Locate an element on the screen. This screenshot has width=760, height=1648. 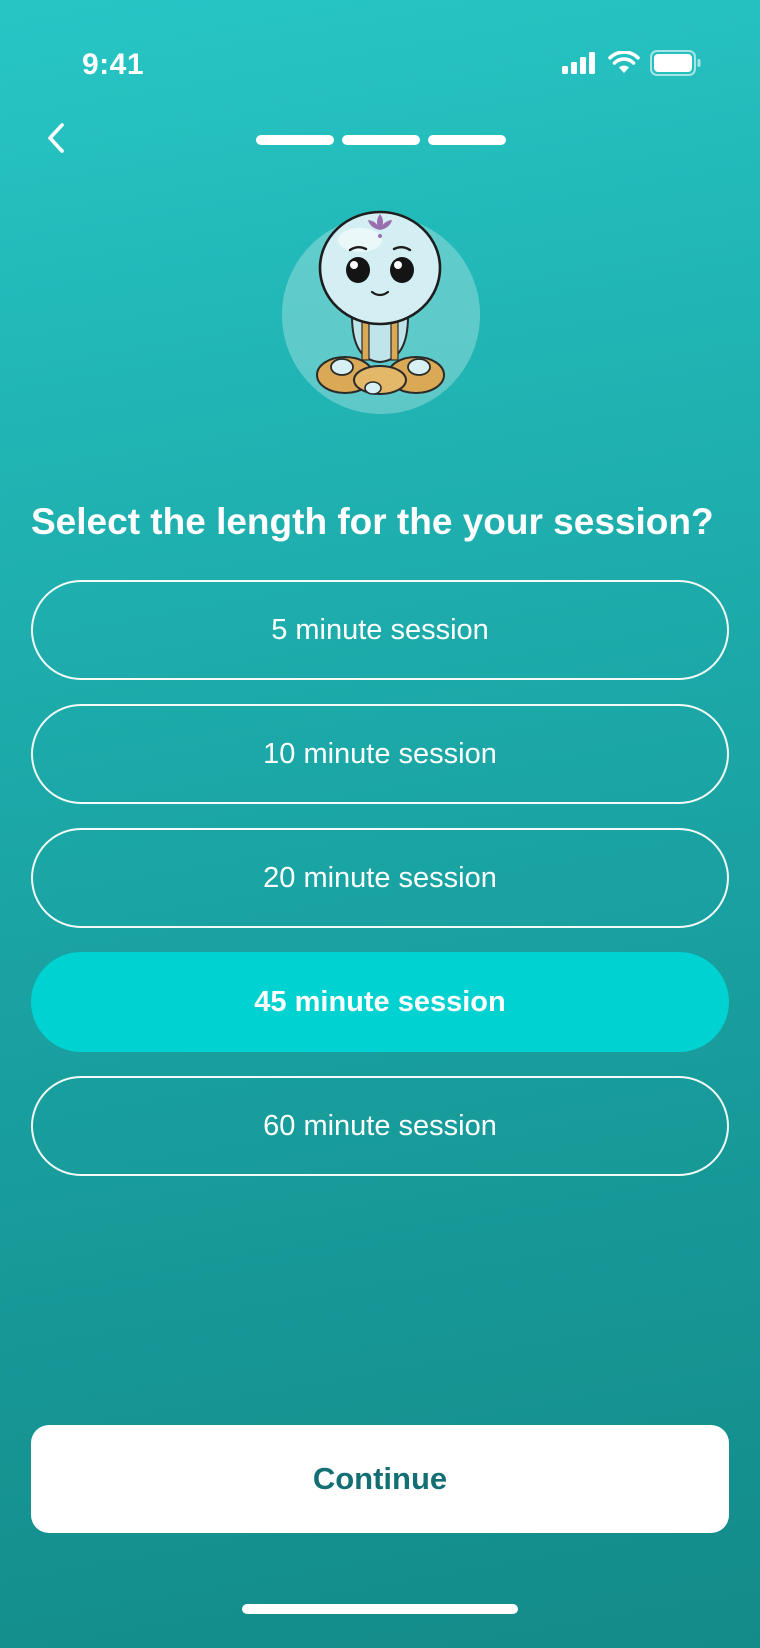
chevron-left-icon is located at coordinates (56, 140).